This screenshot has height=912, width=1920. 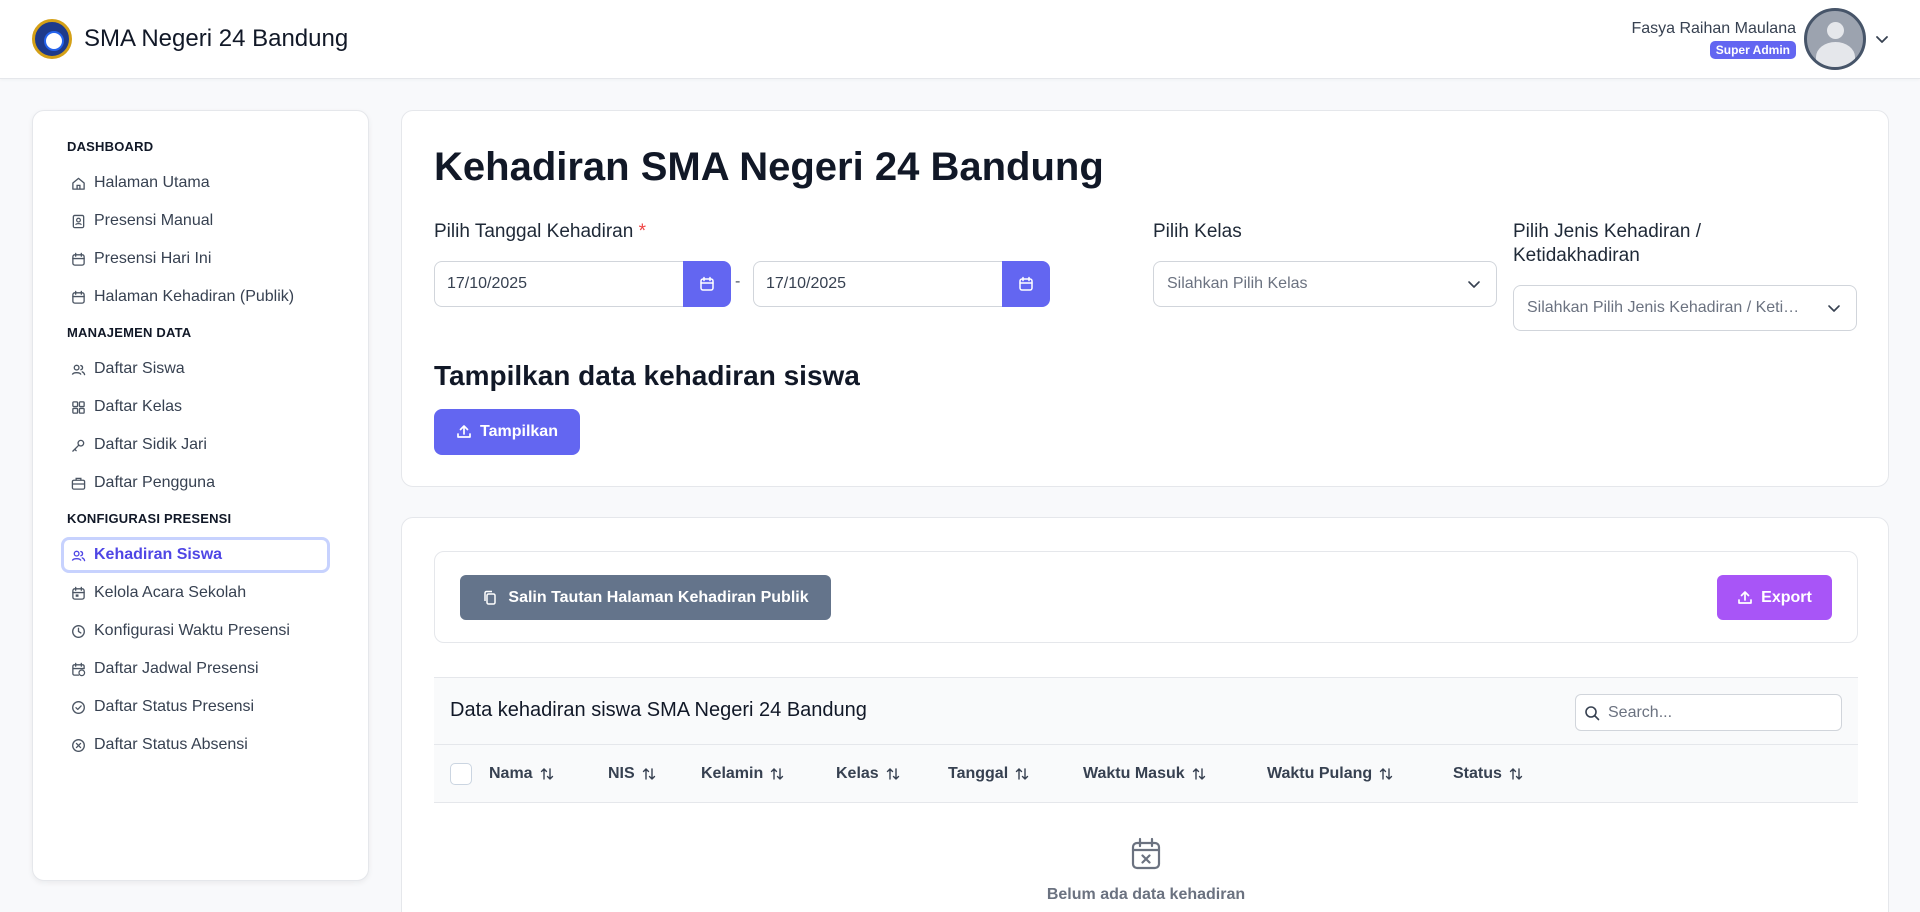 I want to click on school-name: SMA Negeri 24 Bandung, so click(x=216, y=38).